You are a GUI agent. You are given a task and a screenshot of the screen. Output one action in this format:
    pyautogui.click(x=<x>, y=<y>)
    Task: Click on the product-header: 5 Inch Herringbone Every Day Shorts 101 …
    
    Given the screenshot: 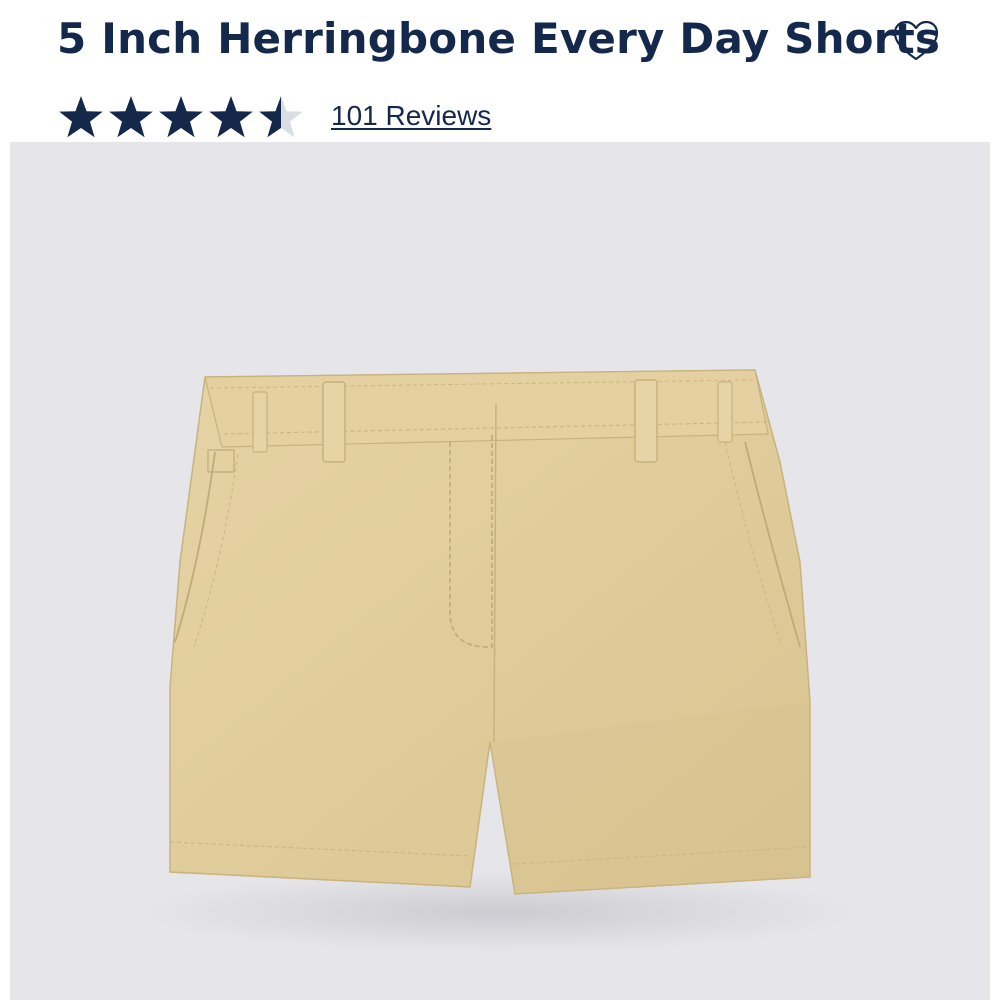 What is the action you would take?
    pyautogui.click(x=500, y=71)
    